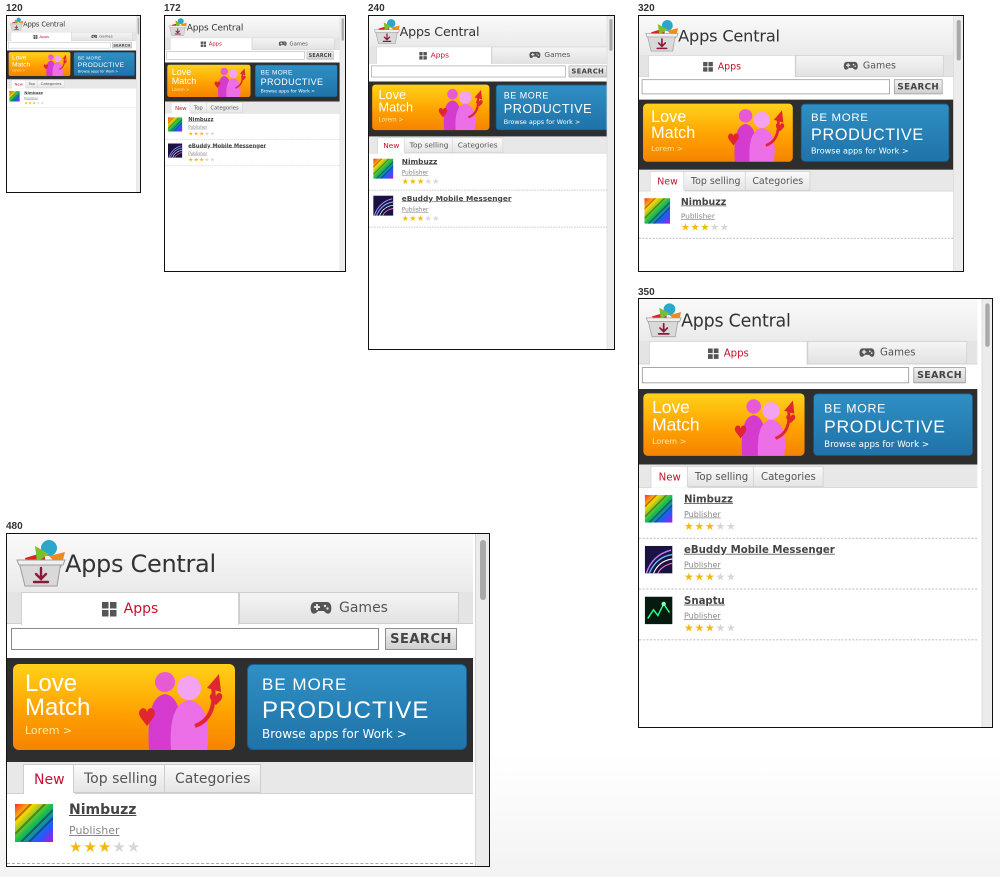 This screenshot has height=877, width=1000. Describe the element at coordinates (756, 135) in the screenshot. I see `couple-hearts-icon` at that location.